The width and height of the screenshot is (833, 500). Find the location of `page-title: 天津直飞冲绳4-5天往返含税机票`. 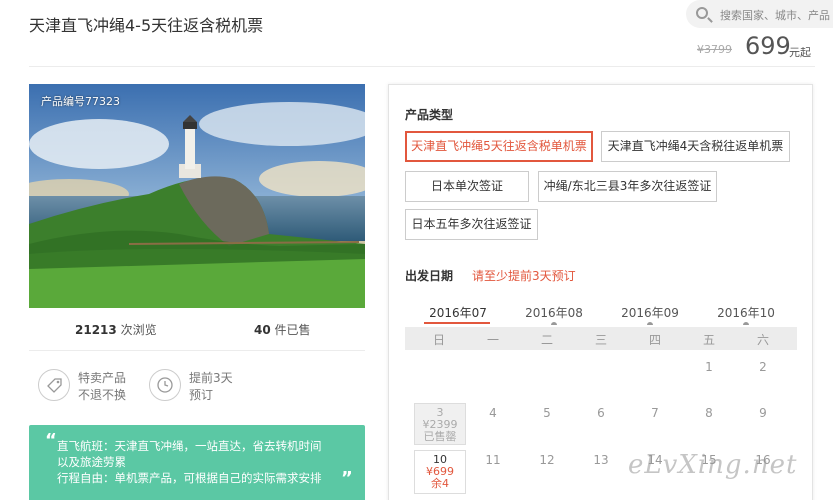

page-title: 天津直飞冲绳4-5天往返含税机票 is located at coordinates (146, 25).